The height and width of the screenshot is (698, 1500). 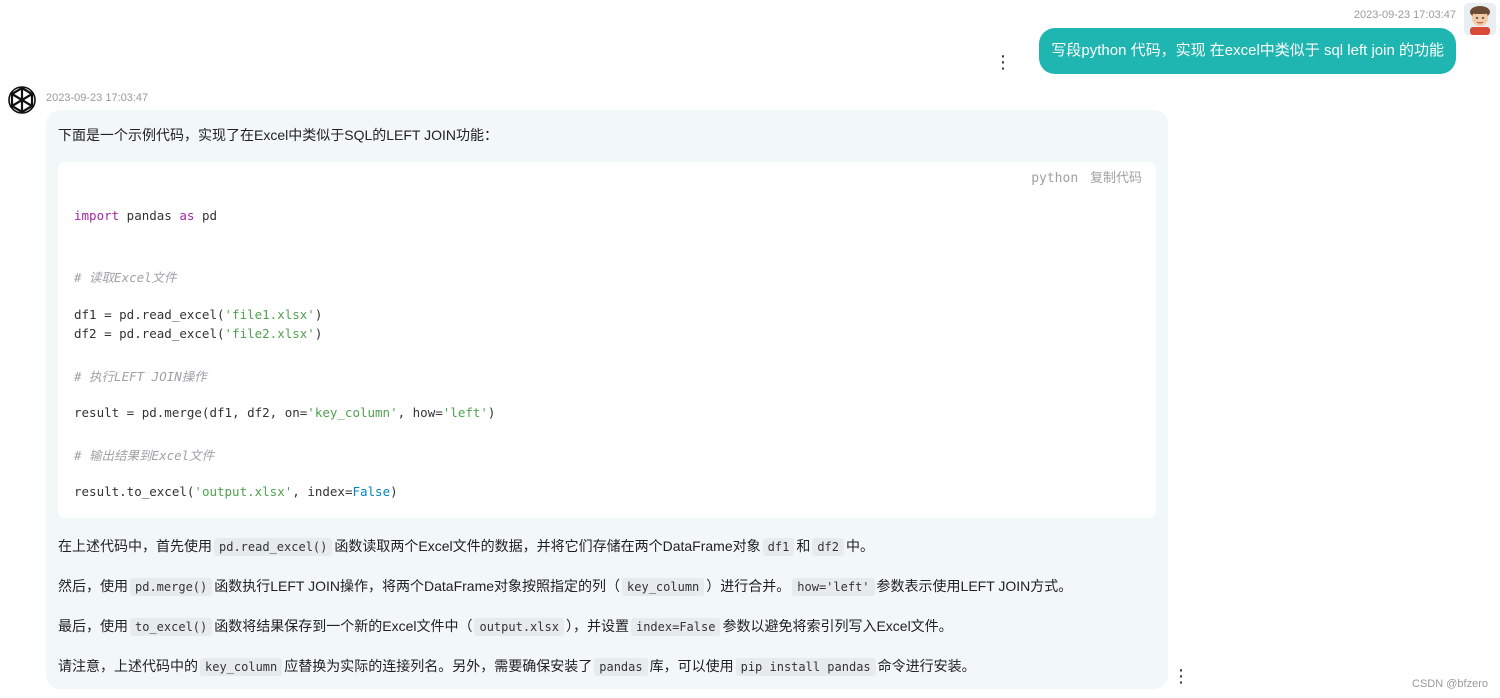 What do you see at coordinates (828, 547) in the screenshot?
I see `inline-code: df2` at bounding box center [828, 547].